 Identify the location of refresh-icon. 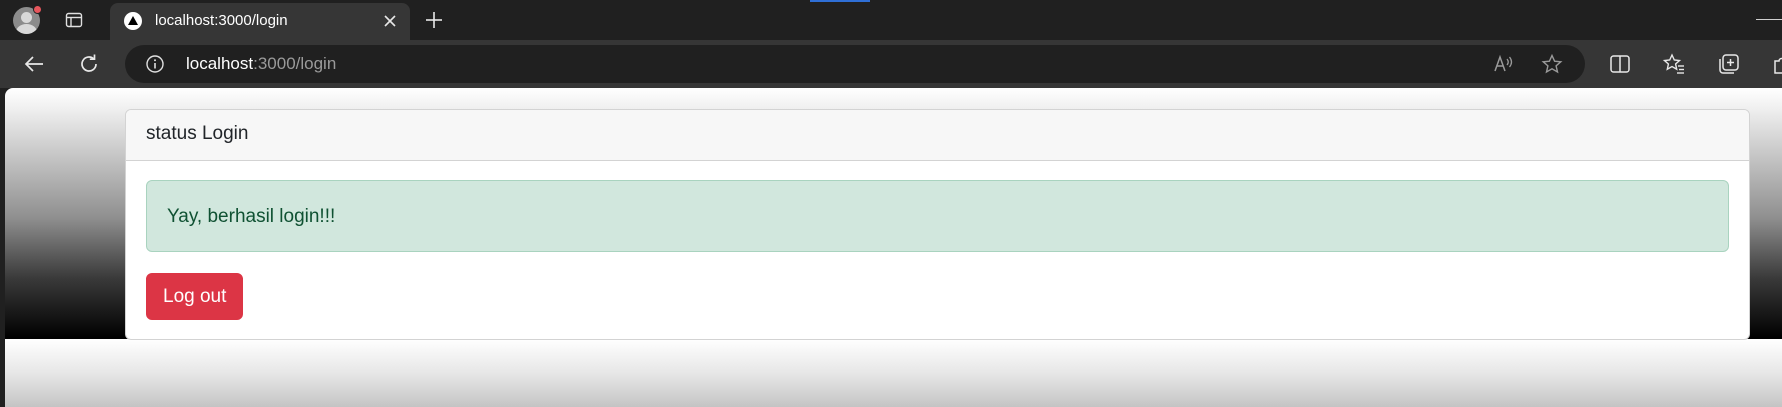
(89, 64).